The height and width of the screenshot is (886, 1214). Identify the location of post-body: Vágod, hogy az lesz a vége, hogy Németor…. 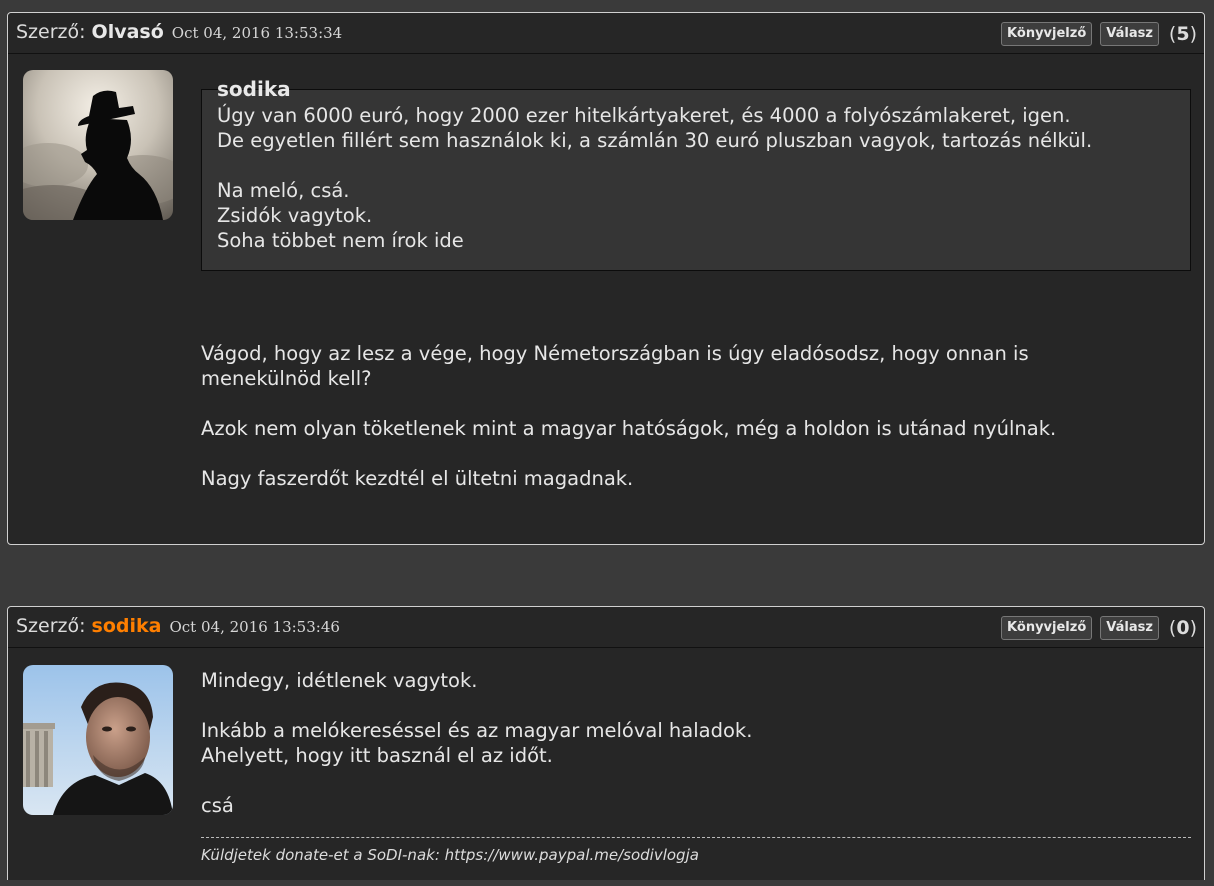
(696, 416).